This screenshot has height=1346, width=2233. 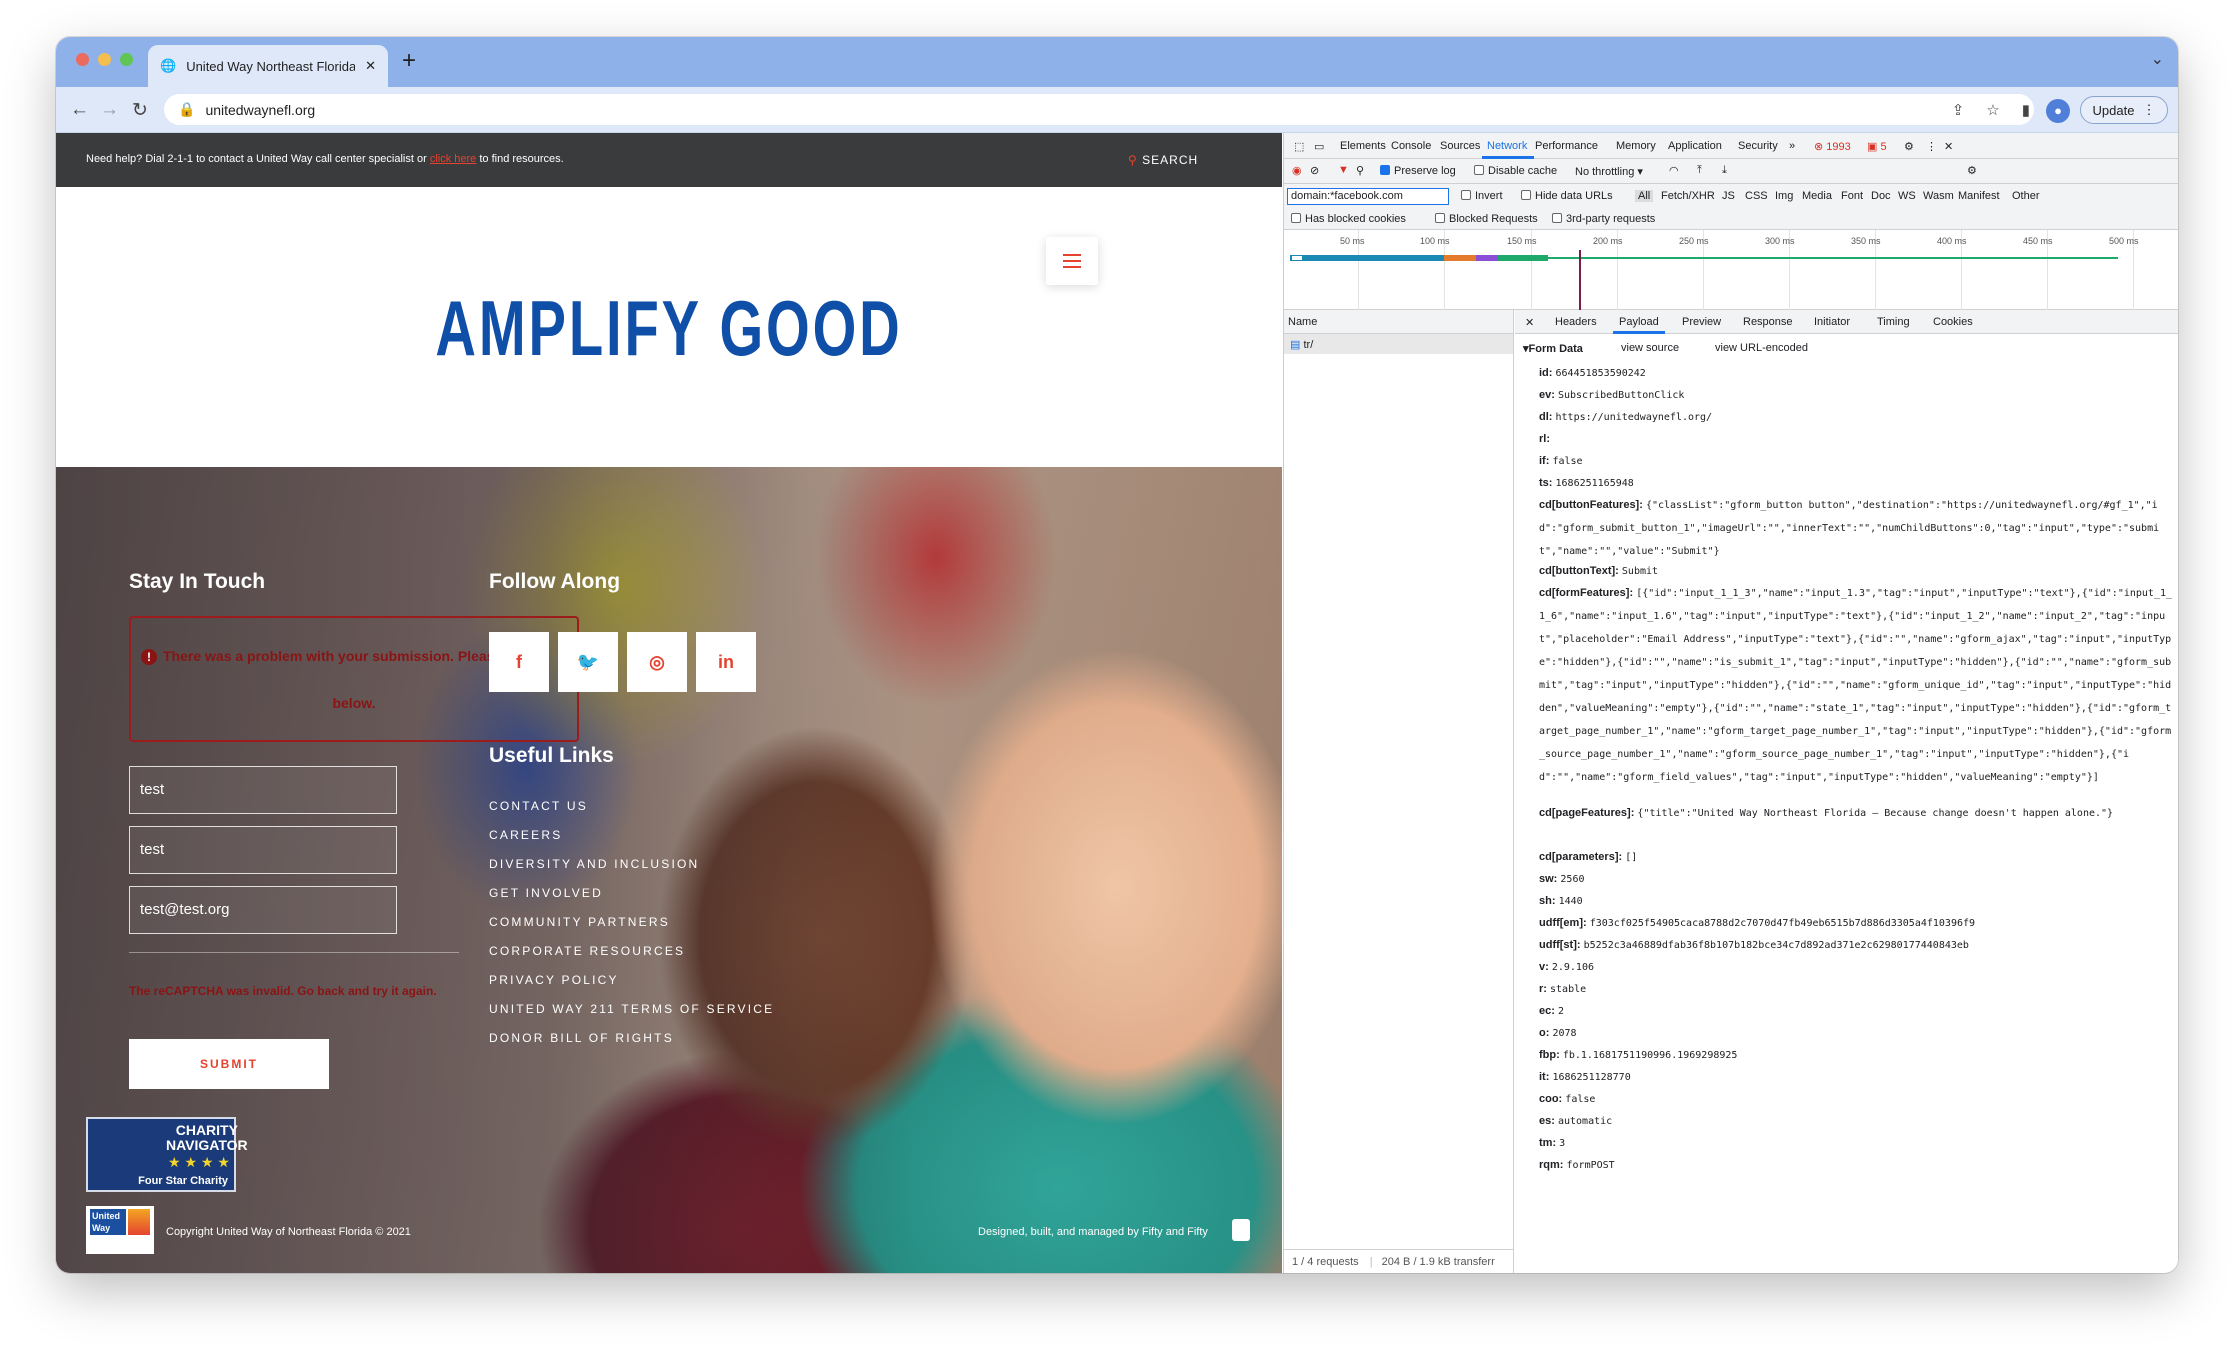 What do you see at coordinates (1072, 261) in the screenshot?
I see `hamburger-menu-icon` at bounding box center [1072, 261].